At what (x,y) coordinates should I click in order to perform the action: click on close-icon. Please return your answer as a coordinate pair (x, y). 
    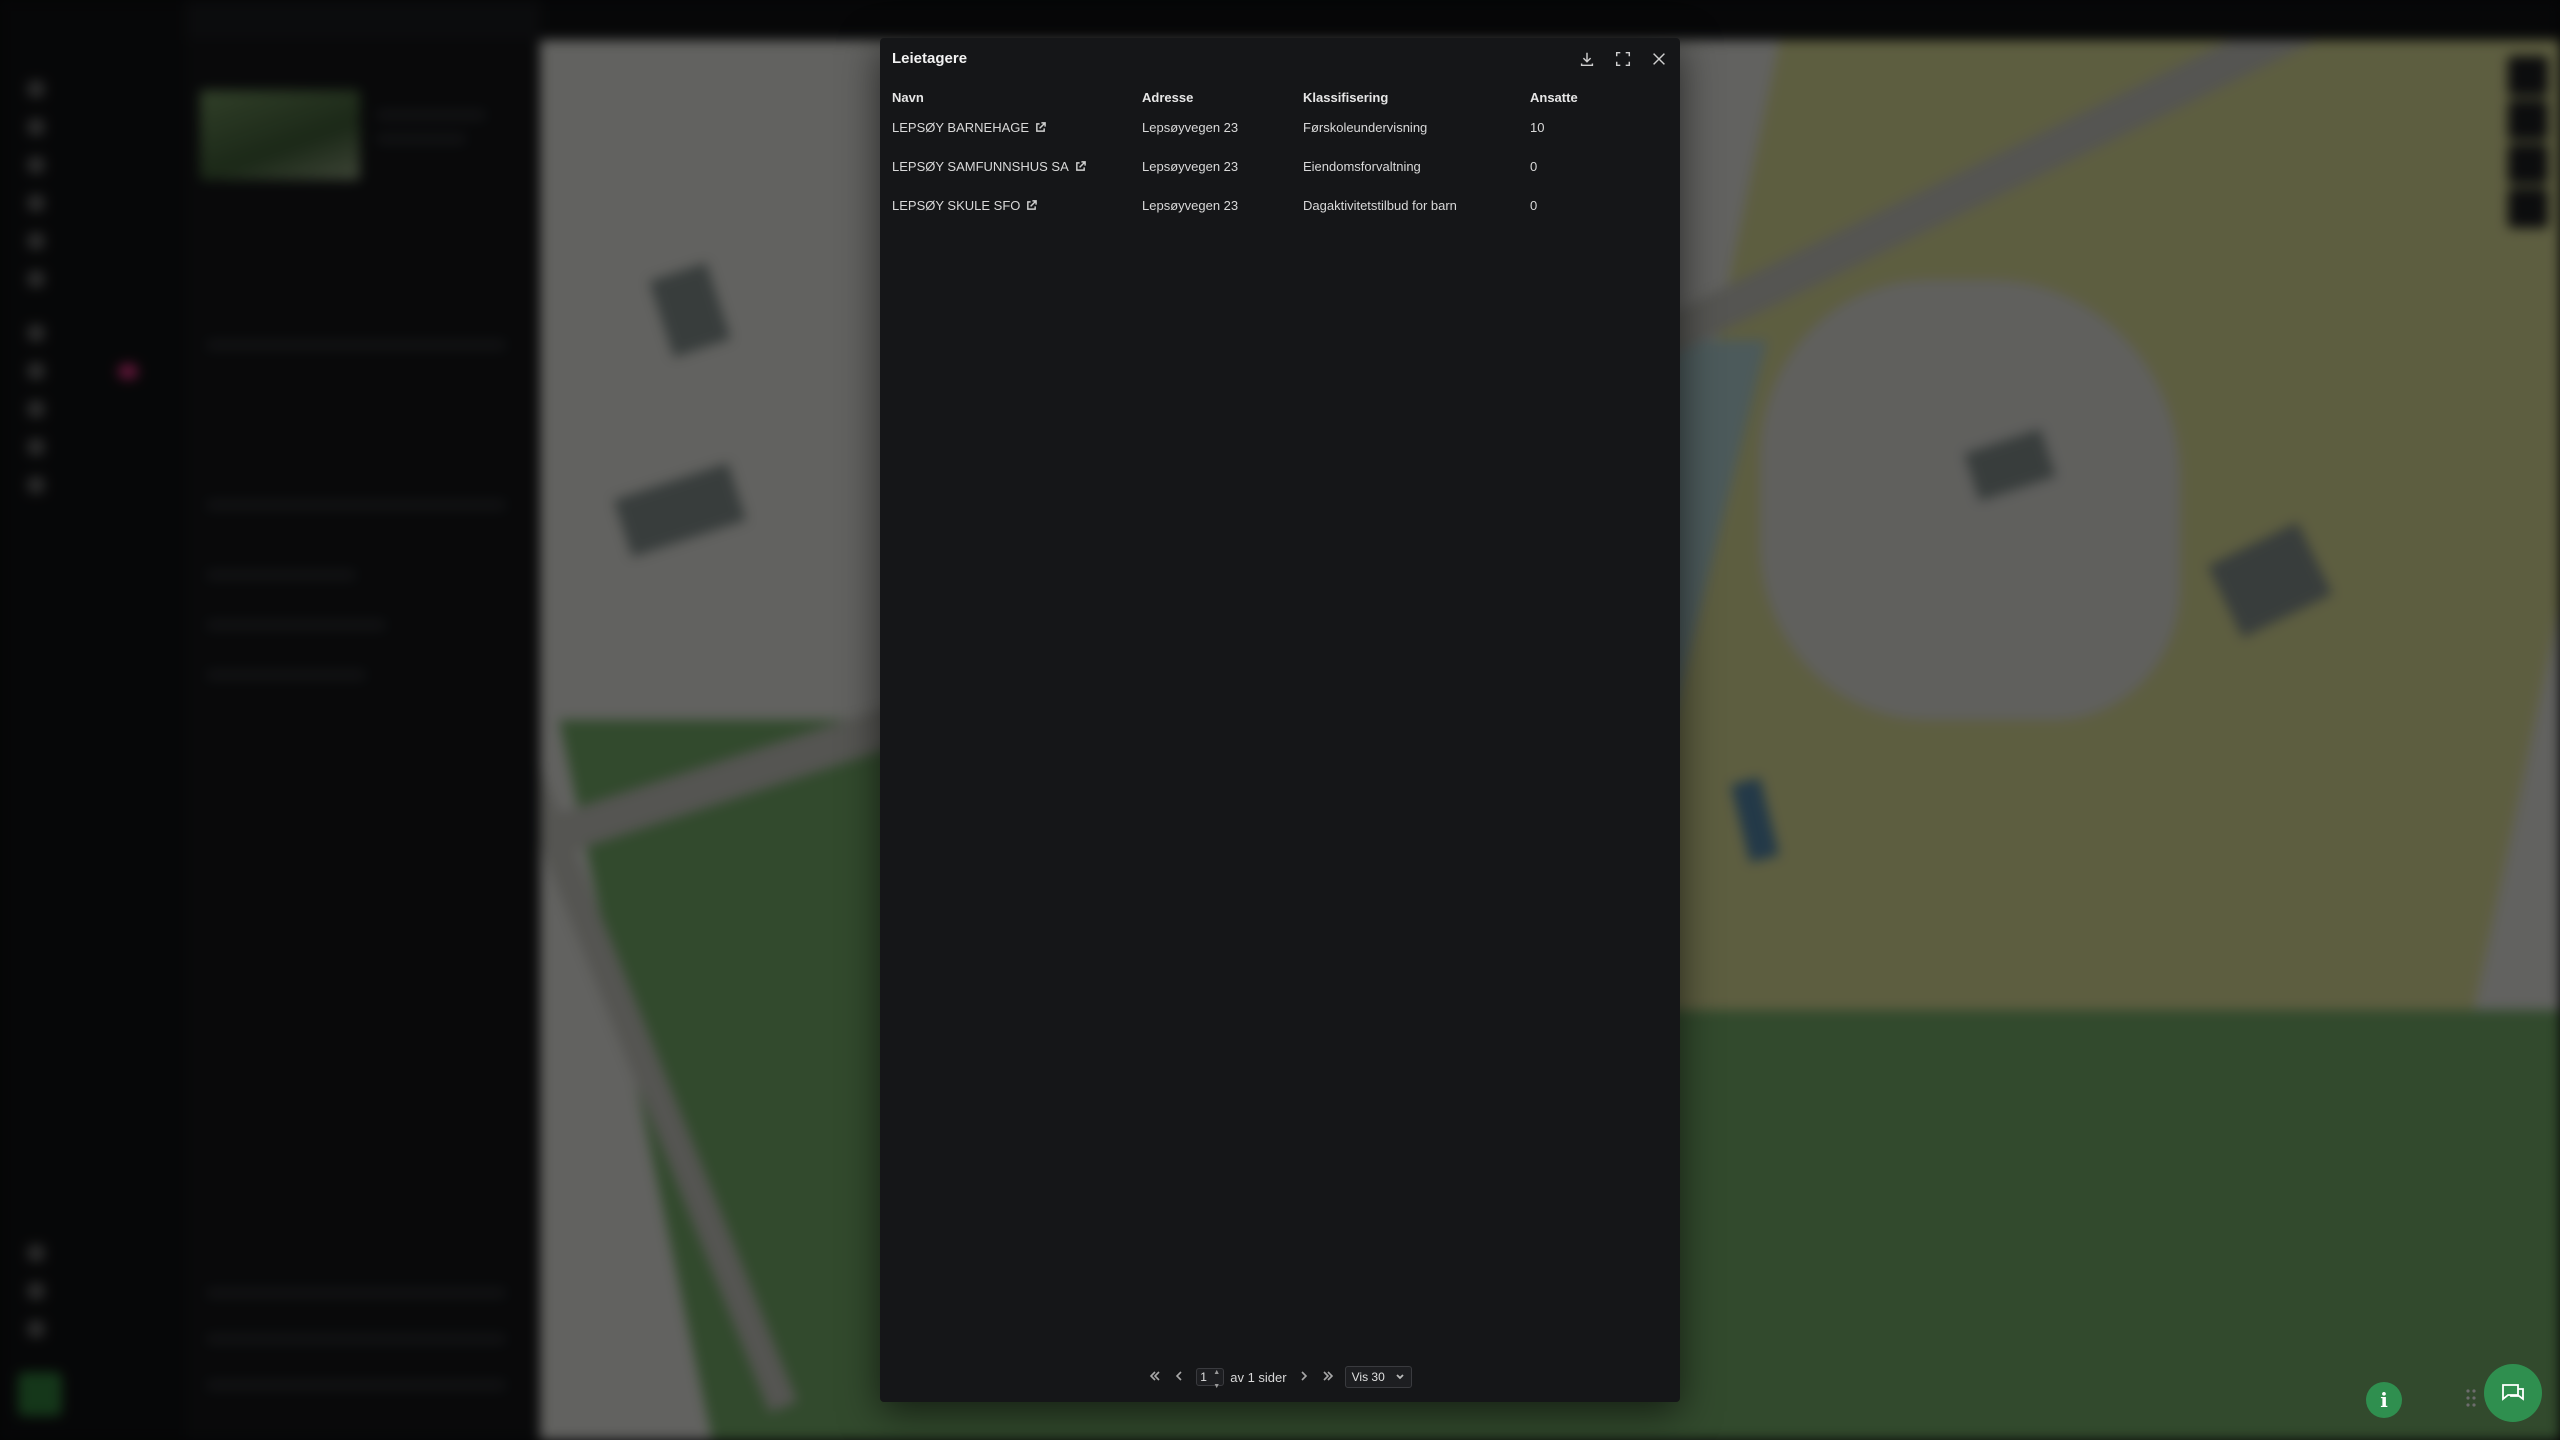
    Looking at the image, I should click on (1659, 59).